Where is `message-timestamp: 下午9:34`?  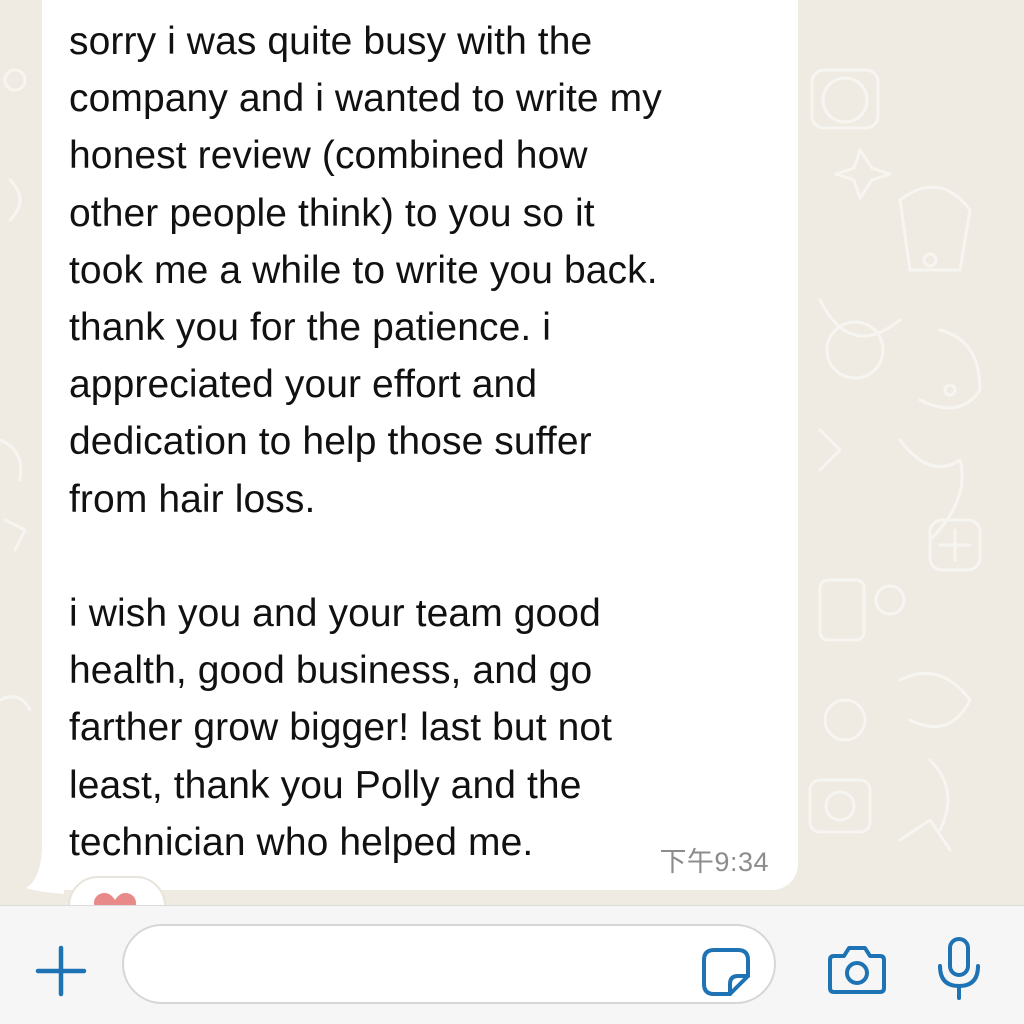
message-timestamp: 下午9:34 is located at coordinates (714, 862).